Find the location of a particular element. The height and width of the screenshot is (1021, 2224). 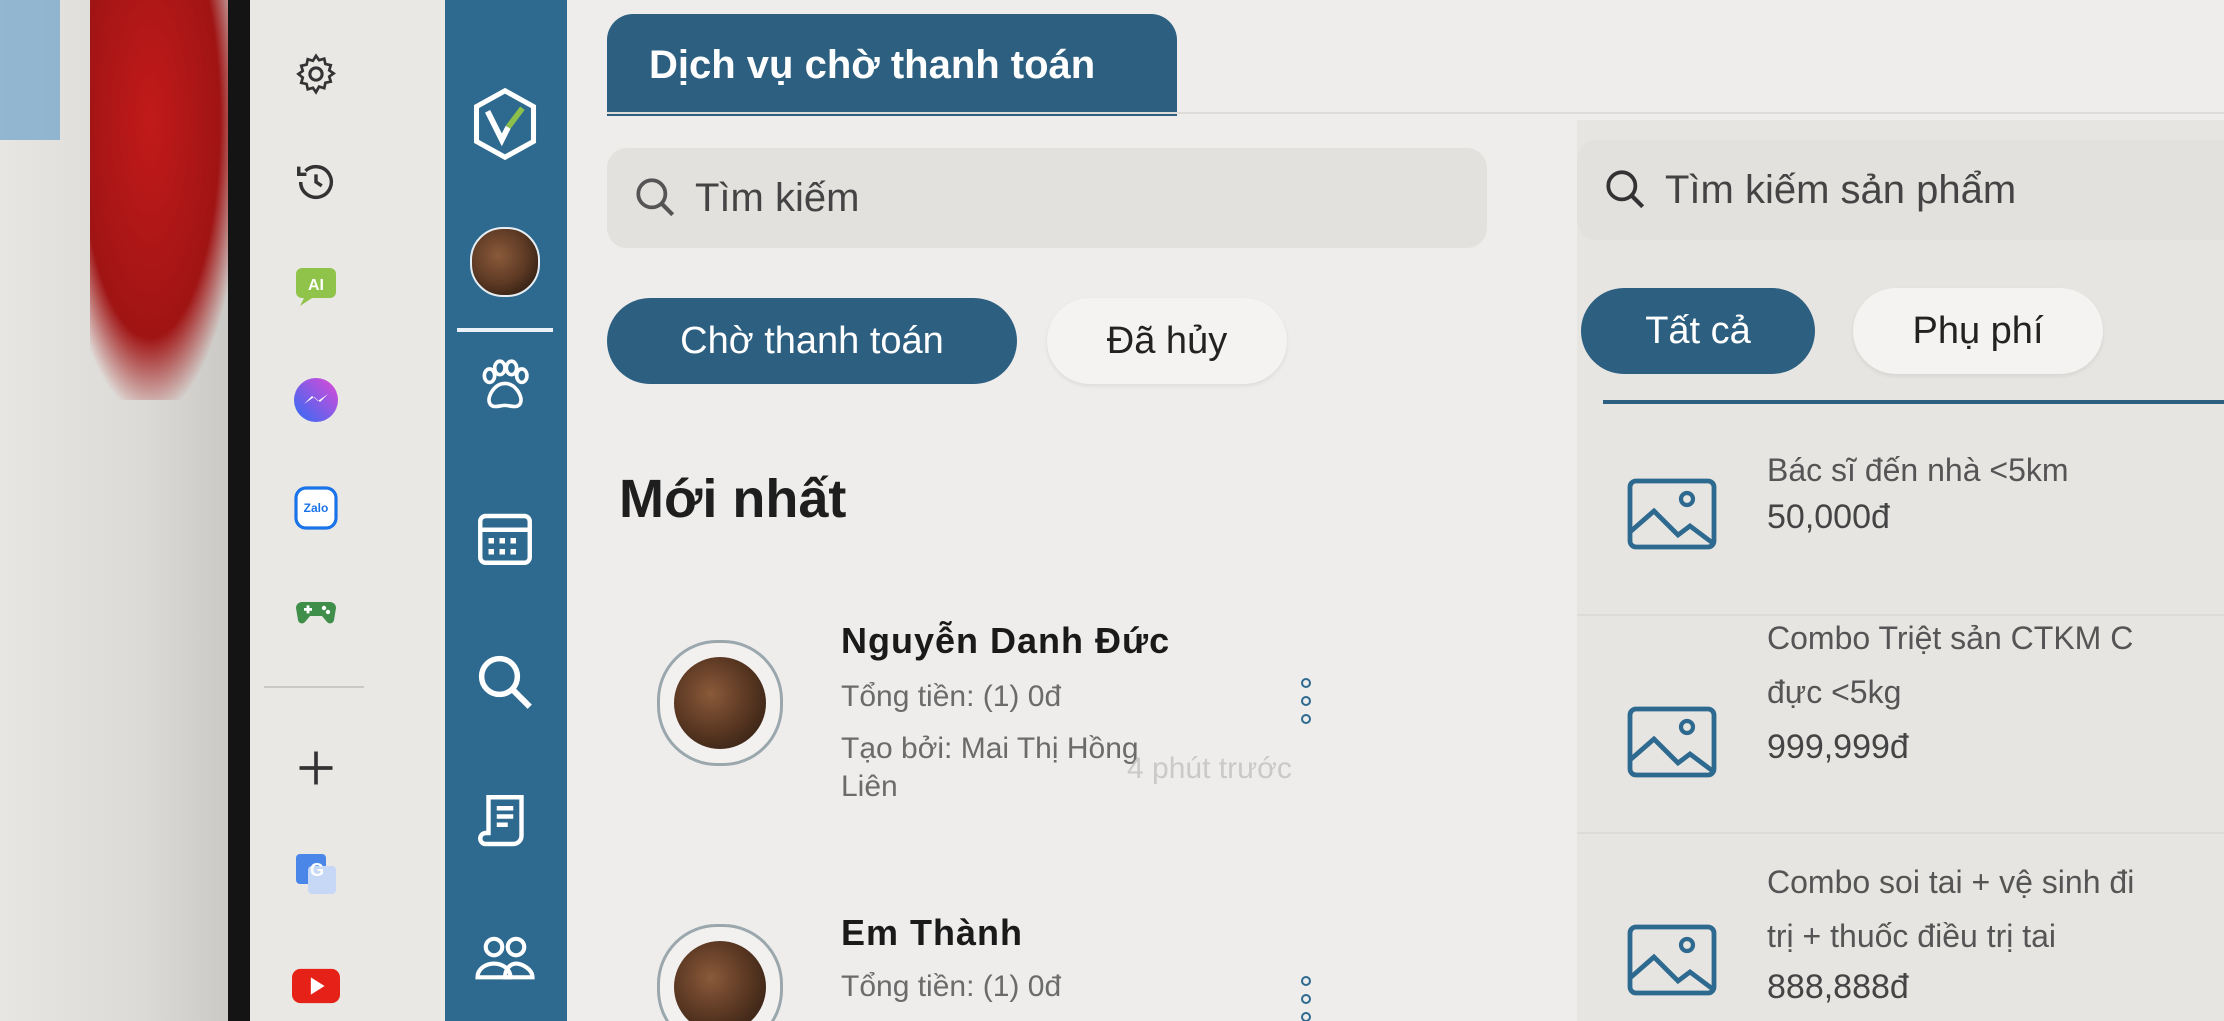

calendar-icon is located at coordinates (505, 538).